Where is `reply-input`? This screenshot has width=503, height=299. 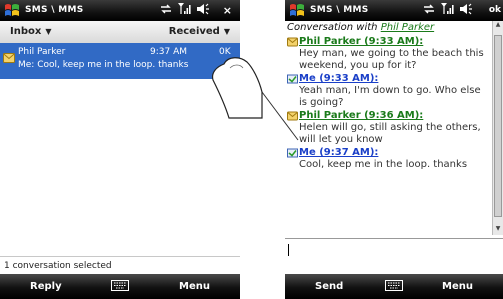 reply-input is located at coordinates (394, 256).